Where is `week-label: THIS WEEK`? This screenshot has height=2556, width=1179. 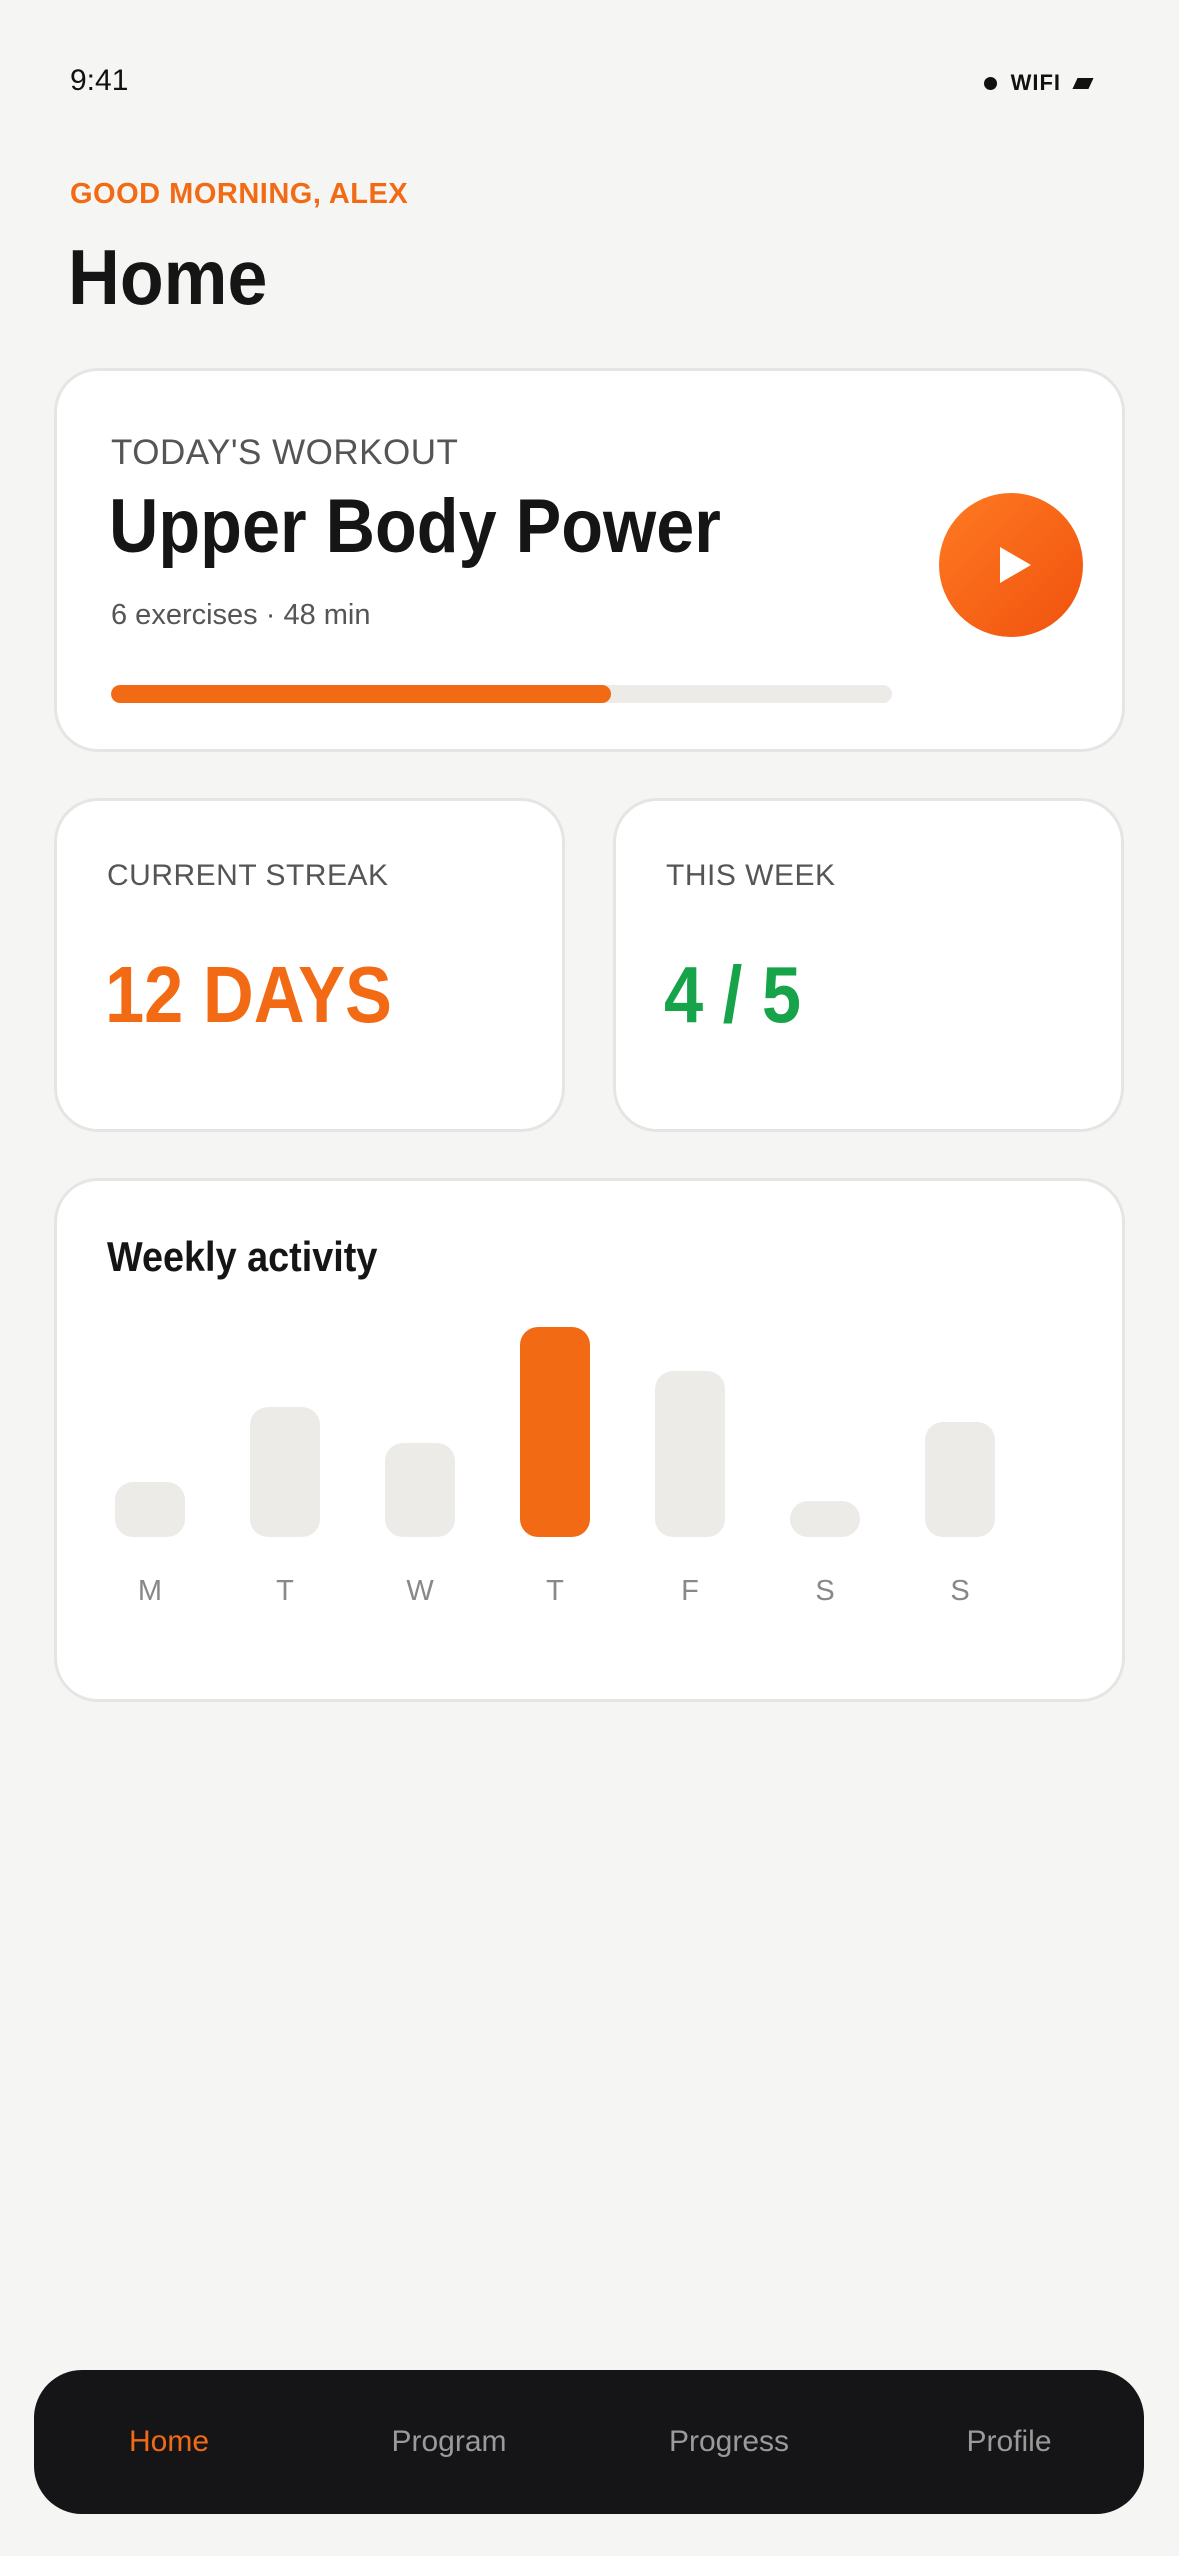
week-label: THIS WEEK is located at coordinates (751, 875).